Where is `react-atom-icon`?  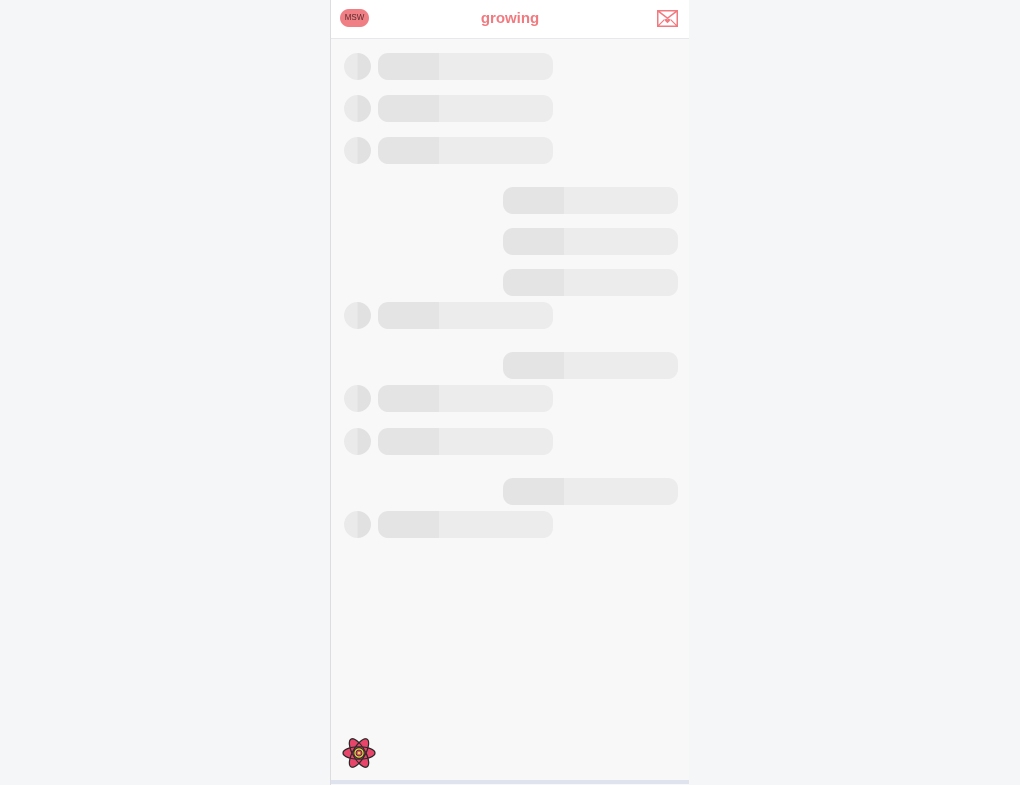 react-atom-icon is located at coordinates (359, 753).